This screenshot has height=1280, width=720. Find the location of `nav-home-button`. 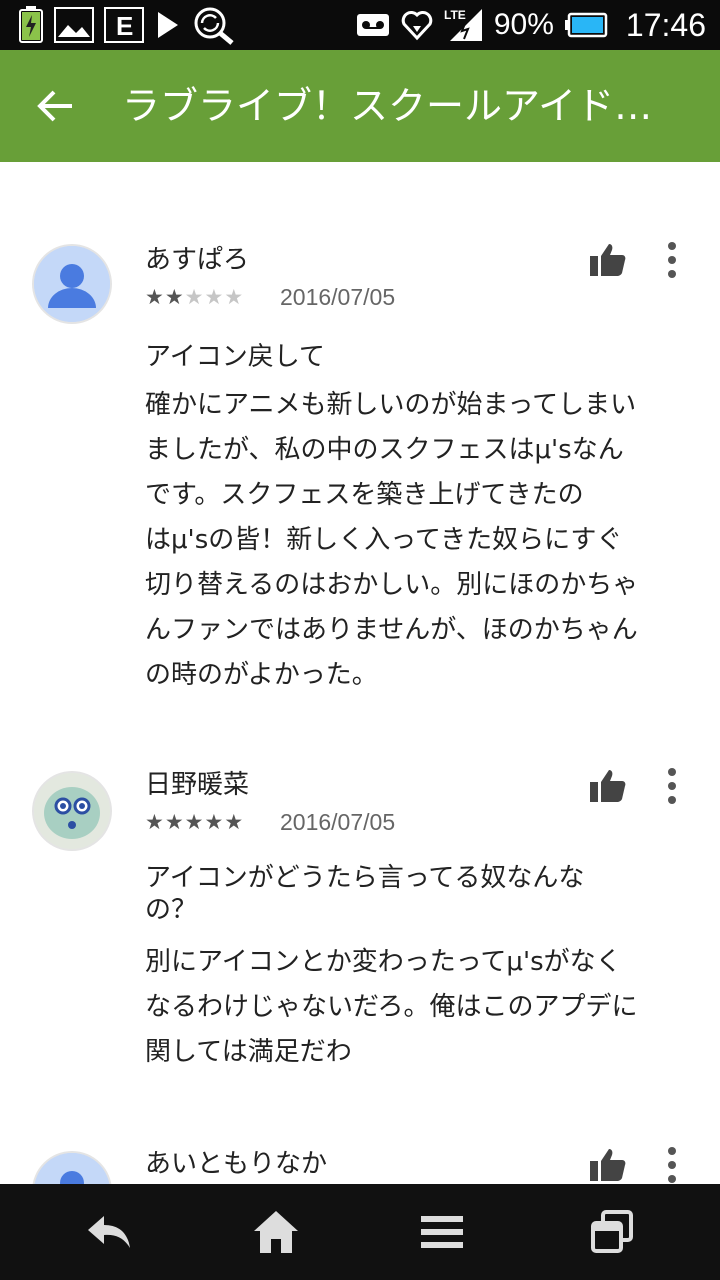

nav-home-button is located at coordinates (276, 1232).